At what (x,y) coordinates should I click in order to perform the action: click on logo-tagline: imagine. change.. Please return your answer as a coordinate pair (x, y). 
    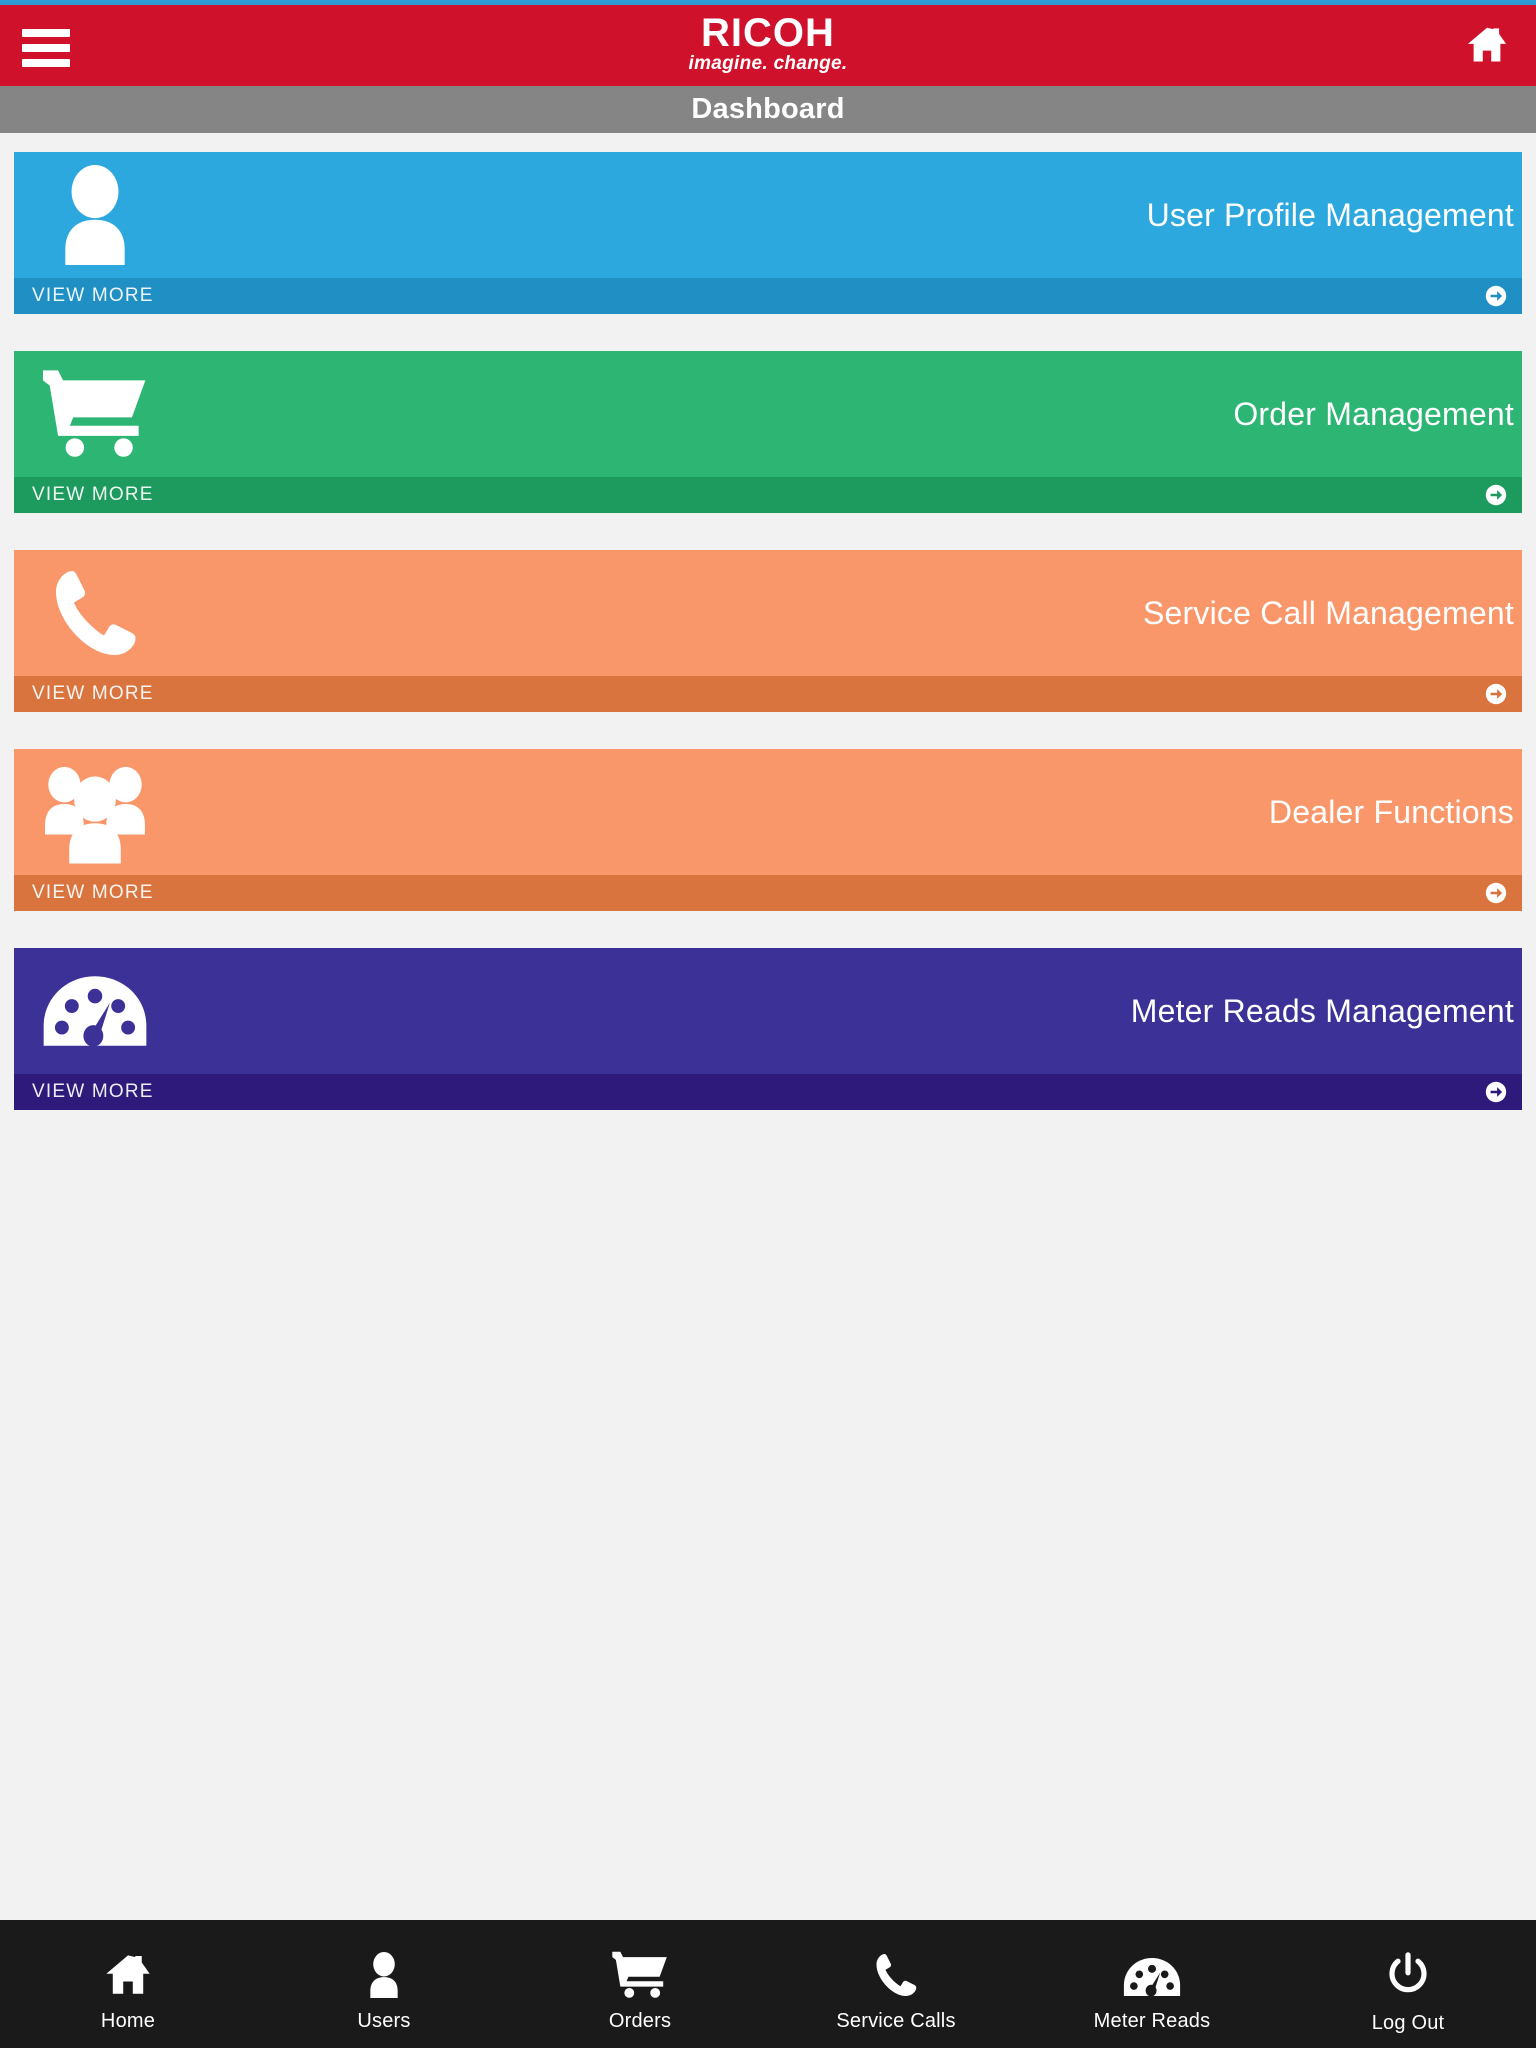
    Looking at the image, I should click on (768, 63).